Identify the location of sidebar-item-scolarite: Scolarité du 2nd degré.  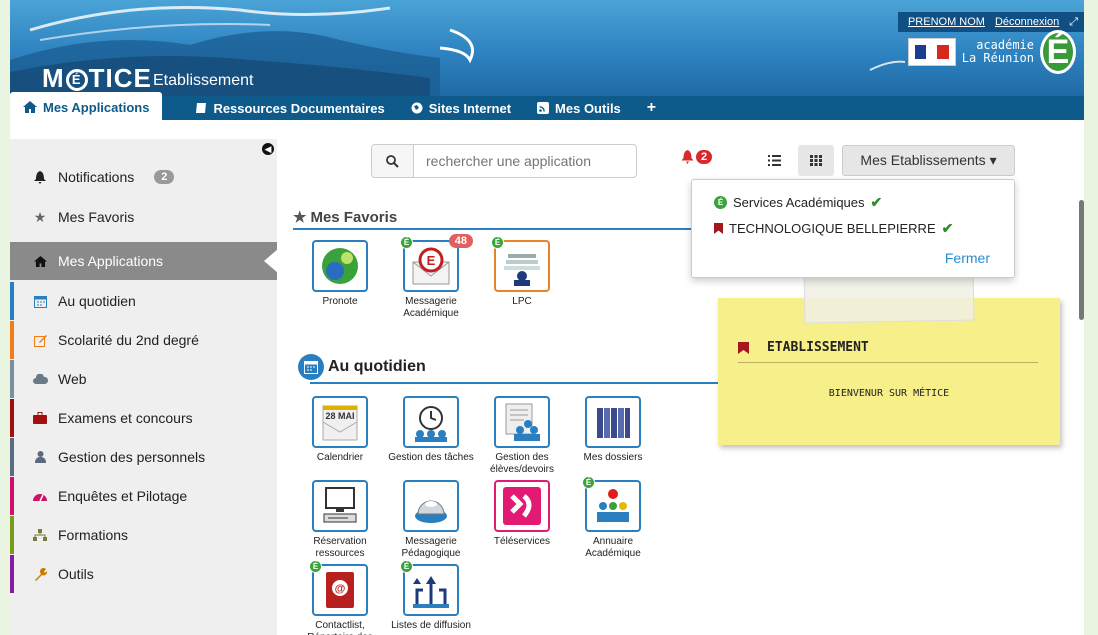
(143, 340).